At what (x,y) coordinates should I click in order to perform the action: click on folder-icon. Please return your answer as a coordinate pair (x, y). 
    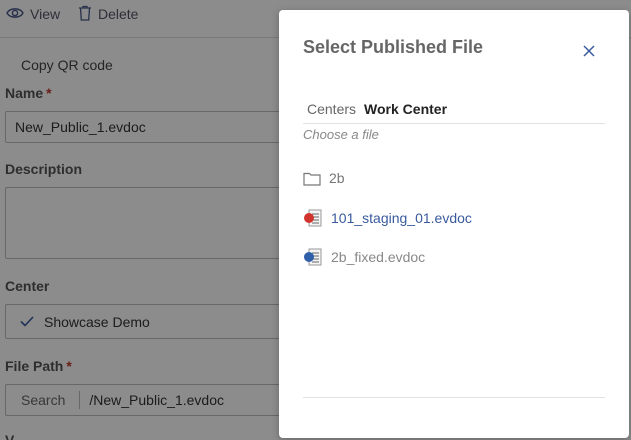
    Looking at the image, I should click on (312, 178).